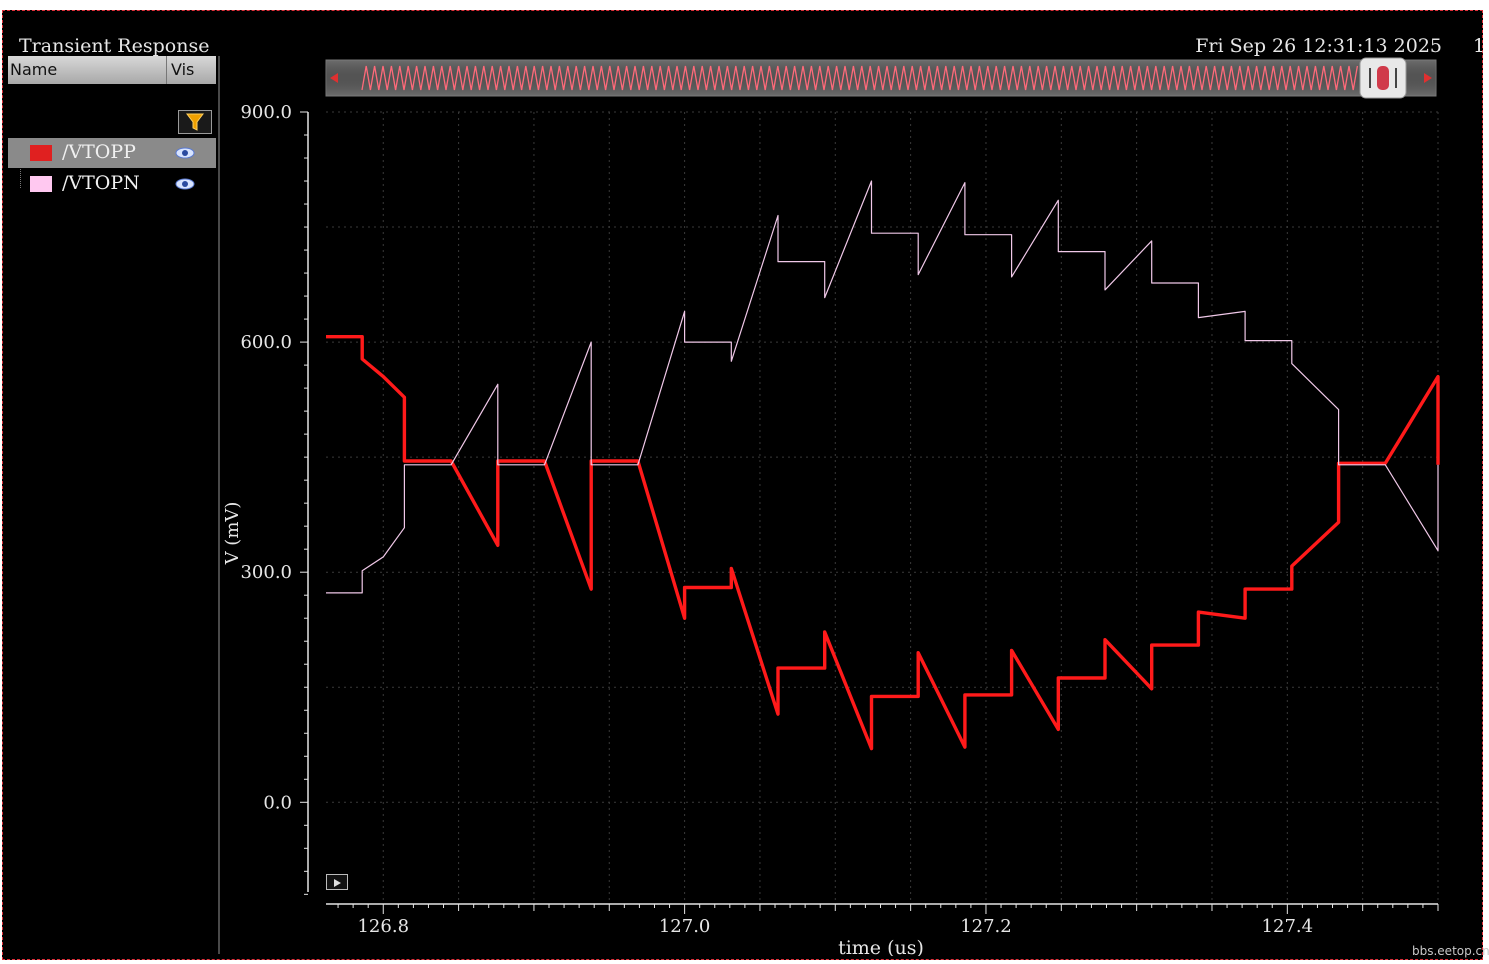 The height and width of the screenshot is (964, 1489). I want to click on play-button, so click(337, 882).